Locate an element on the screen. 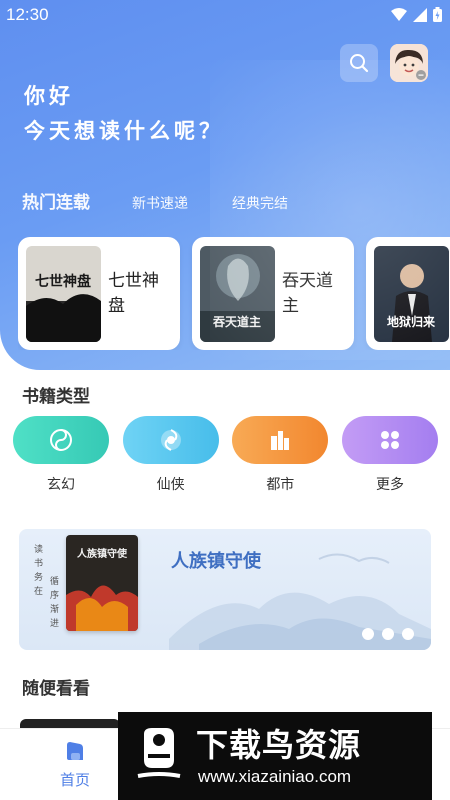 Image resolution: width=450 pixels, height=800 pixels. book-tabs: 热门连载 新书速递 经典完结 is located at coordinates (177, 200).